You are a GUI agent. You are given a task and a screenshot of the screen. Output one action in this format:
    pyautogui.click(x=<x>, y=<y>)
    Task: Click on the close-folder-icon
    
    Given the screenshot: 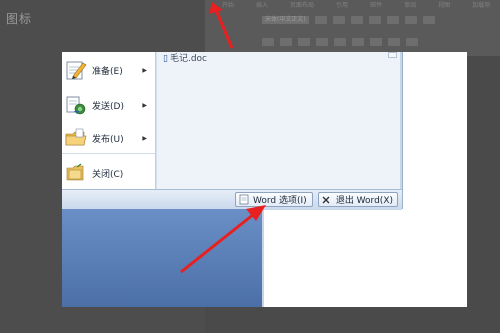 What is the action you would take?
    pyautogui.click(x=76, y=173)
    